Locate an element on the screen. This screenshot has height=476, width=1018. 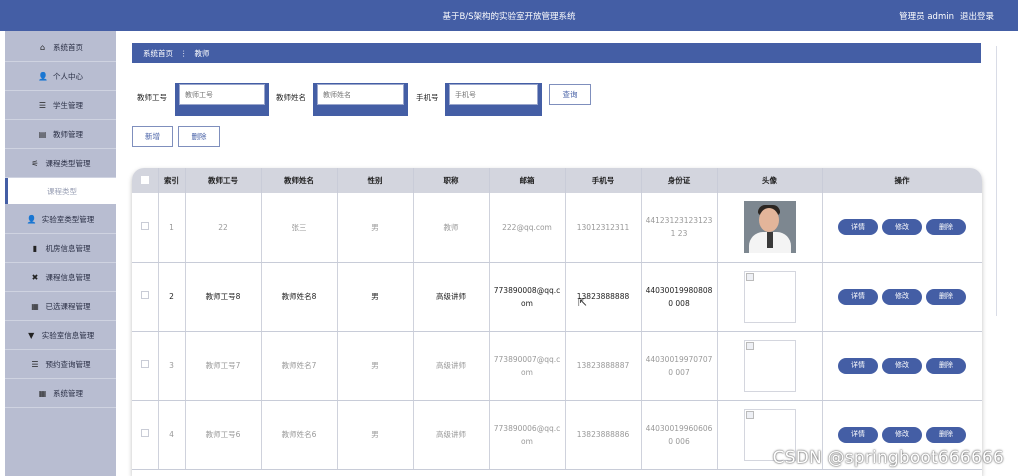
user-label: 管理员 admin is located at coordinates (926, 17).